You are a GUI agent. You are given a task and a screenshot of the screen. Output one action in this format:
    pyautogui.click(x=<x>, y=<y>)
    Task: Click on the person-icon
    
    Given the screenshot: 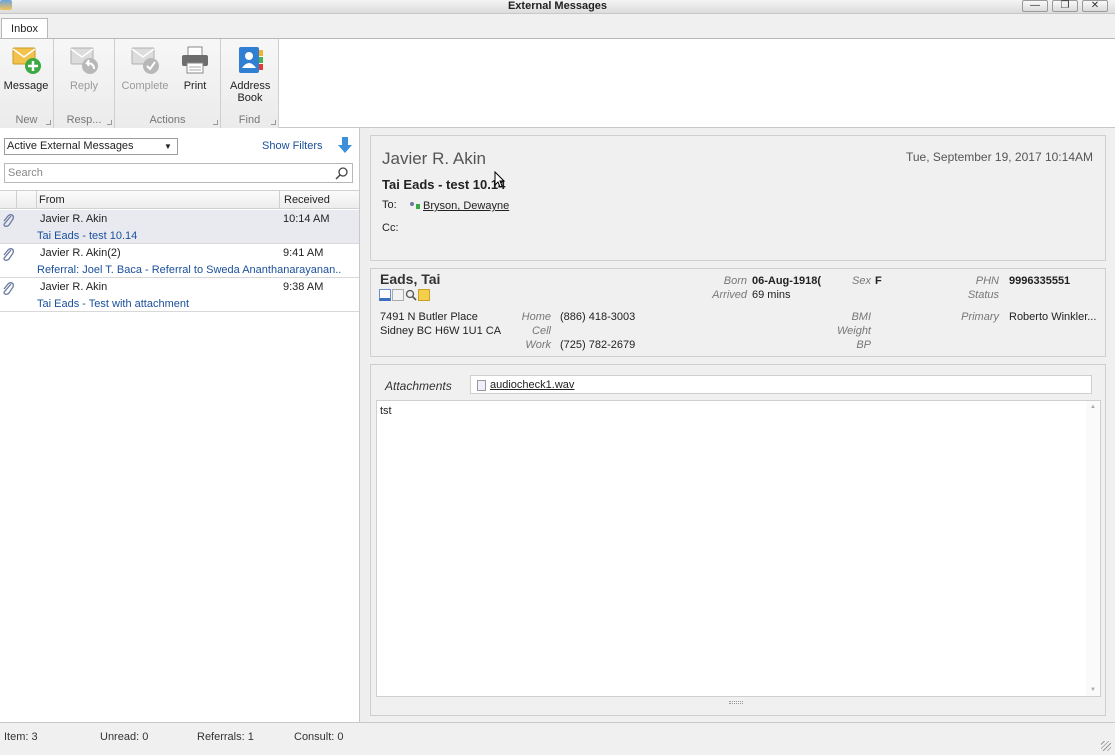 What is the action you would take?
    pyautogui.click(x=415, y=205)
    